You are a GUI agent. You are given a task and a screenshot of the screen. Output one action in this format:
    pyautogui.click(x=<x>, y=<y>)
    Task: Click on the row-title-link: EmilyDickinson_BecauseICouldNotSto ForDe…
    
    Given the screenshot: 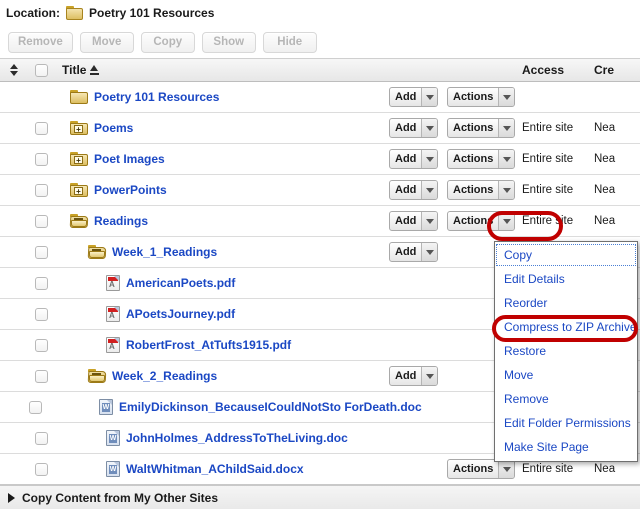 What is the action you would take?
    pyautogui.click(x=270, y=407)
    